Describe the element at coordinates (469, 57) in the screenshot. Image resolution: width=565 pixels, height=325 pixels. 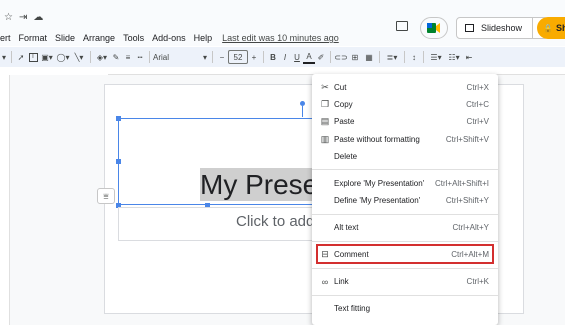
I see `indent-icon: ⇤` at that location.